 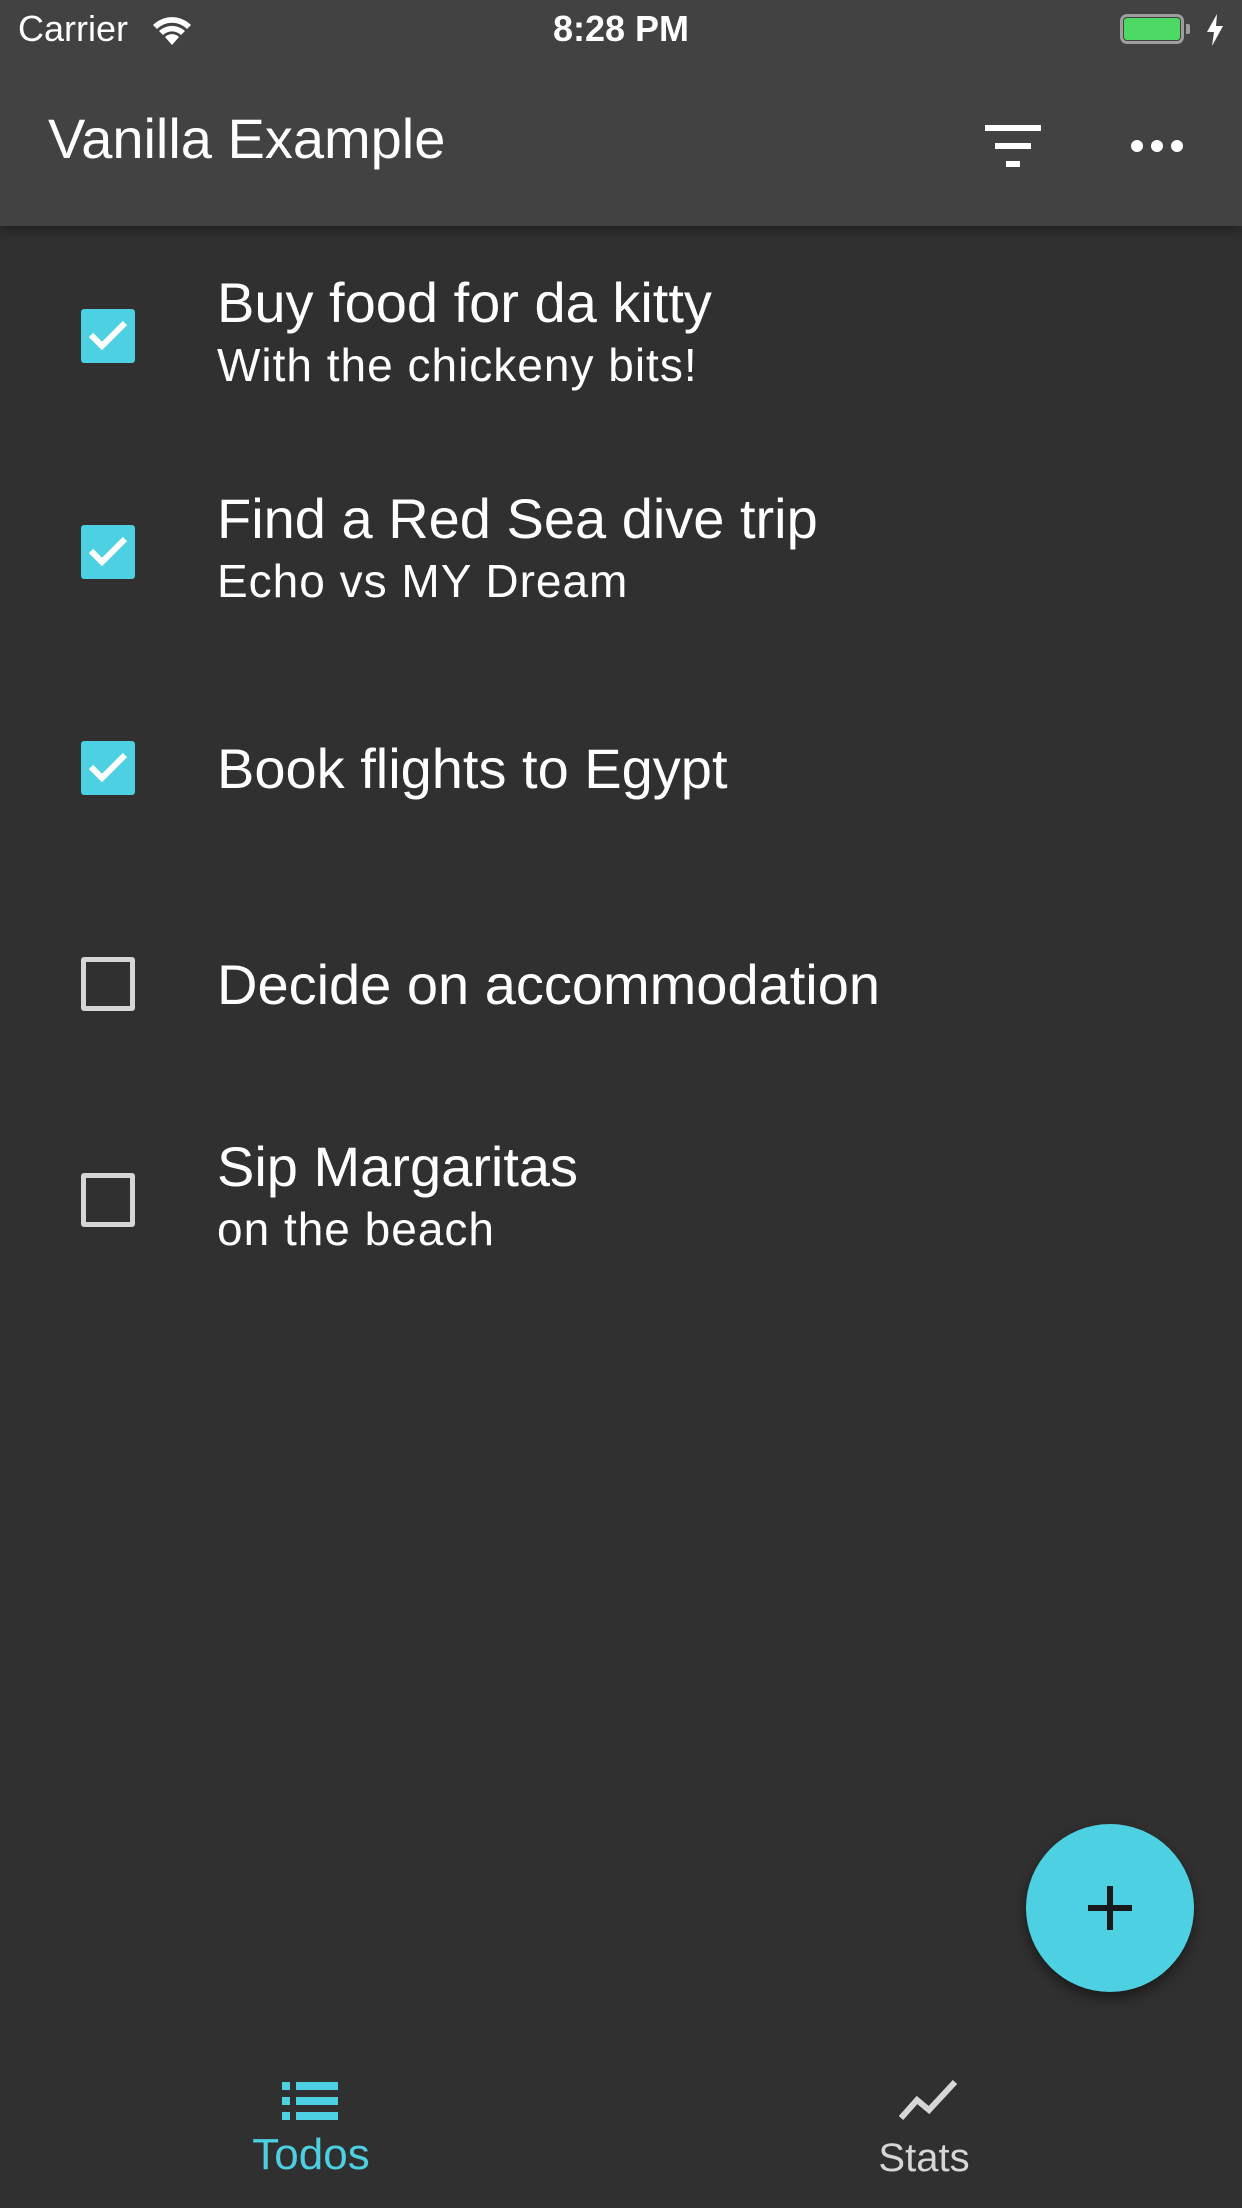 I want to click on tab-label: Stats, so click(x=924, y=2158).